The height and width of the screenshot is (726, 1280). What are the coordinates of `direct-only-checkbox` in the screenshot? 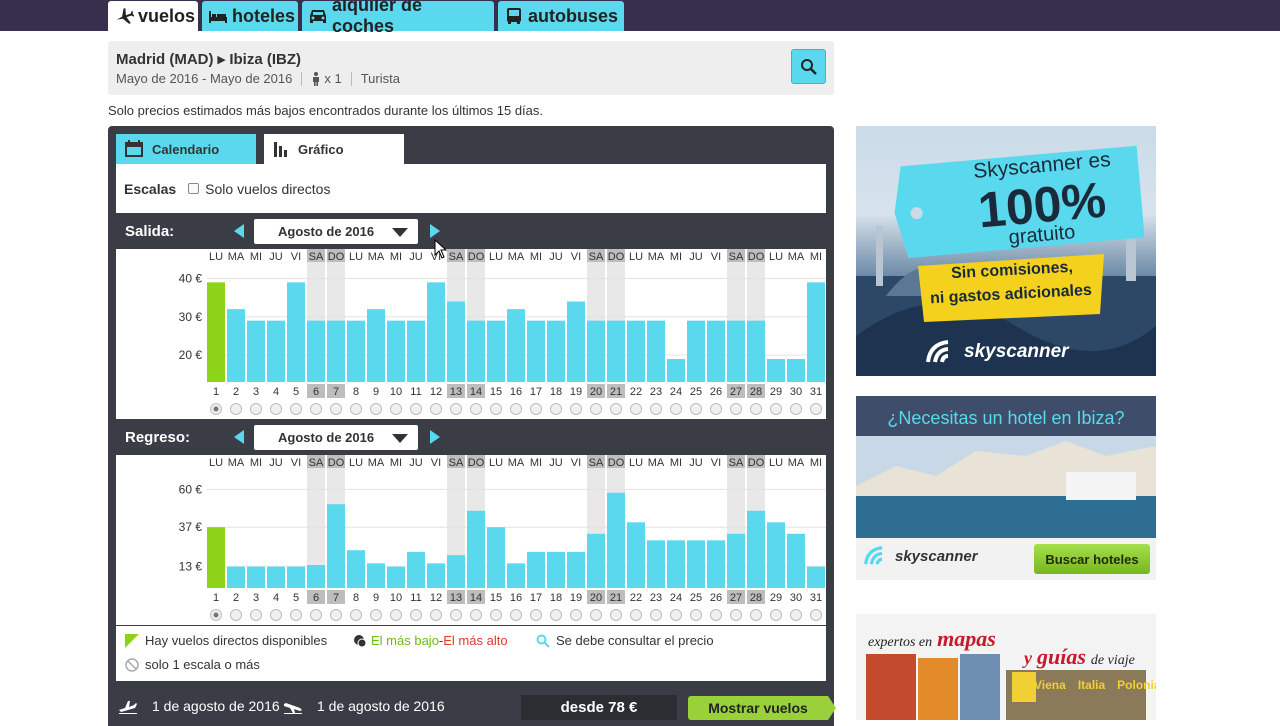 It's located at (194, 188).